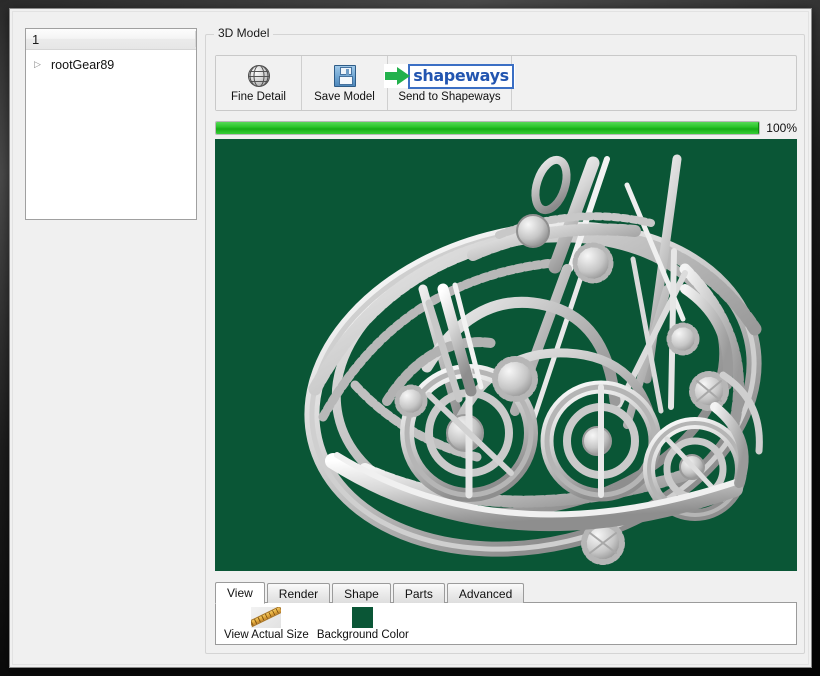 The image size is (820, 676). I want to click on tree-column-header-label: 1, so click(36, 39).